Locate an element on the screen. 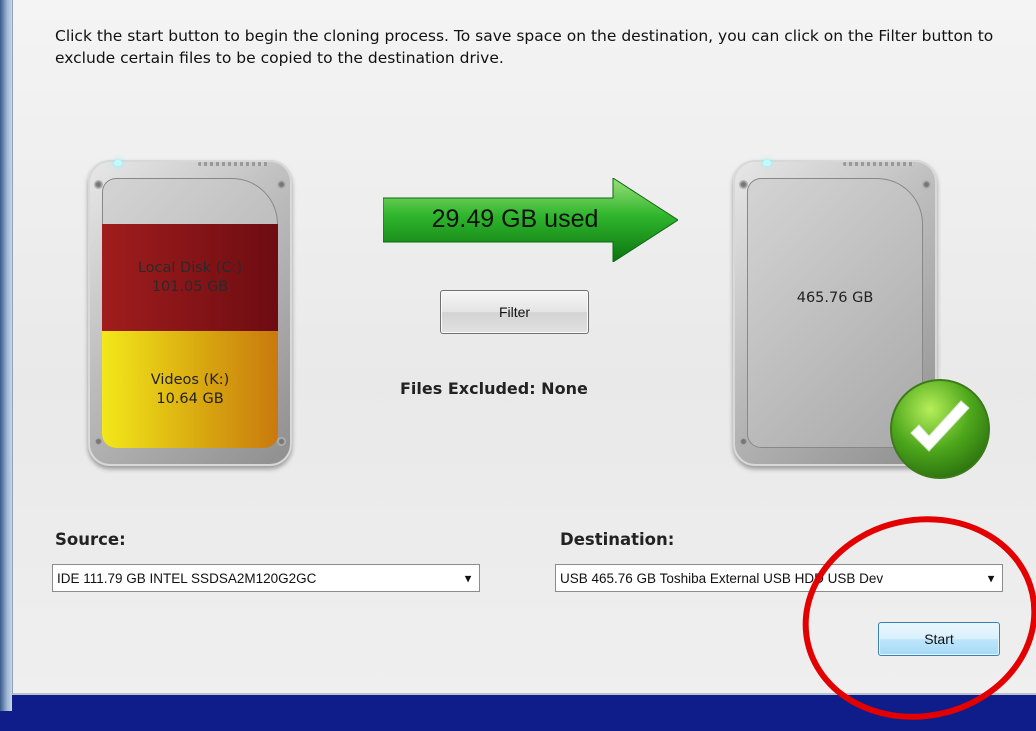  files-excluded-label: Files Excluded: None is located at coordinates (494, 388).